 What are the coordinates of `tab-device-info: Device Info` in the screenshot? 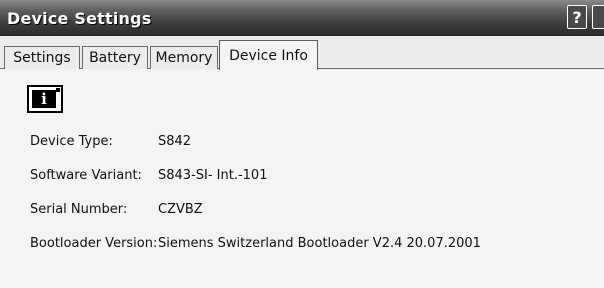 It's located at (268, 55).